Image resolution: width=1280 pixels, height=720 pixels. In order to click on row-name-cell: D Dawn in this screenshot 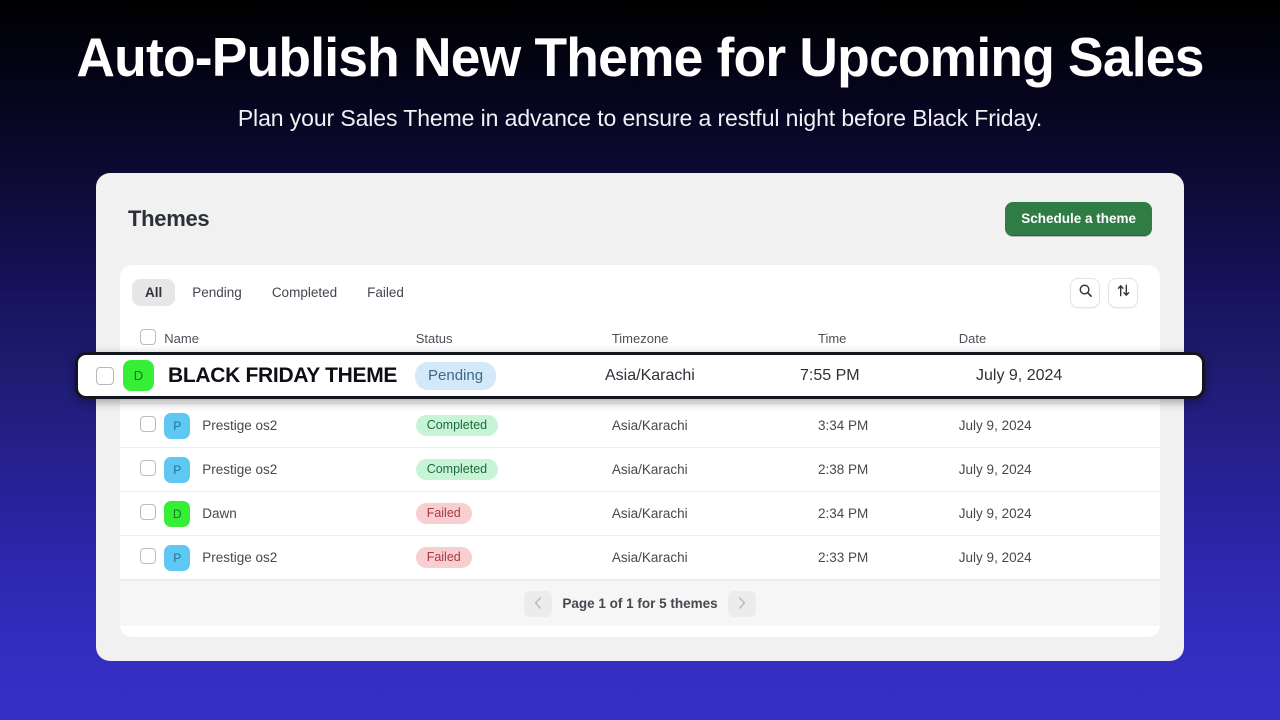, I will do `click(290, 513)`.